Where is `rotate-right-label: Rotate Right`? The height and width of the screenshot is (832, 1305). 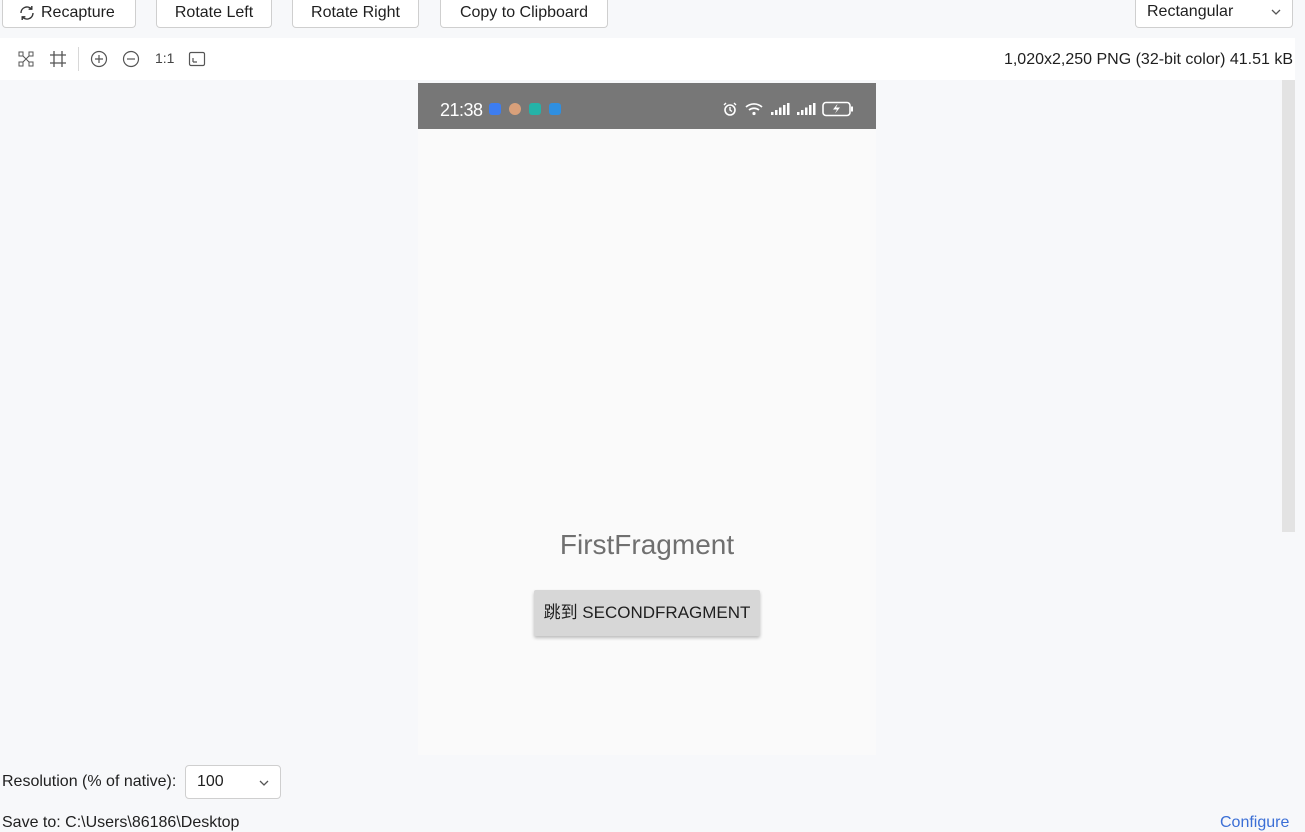 rotate-right-label: Rotate Right is located at coordinates (355, 12).